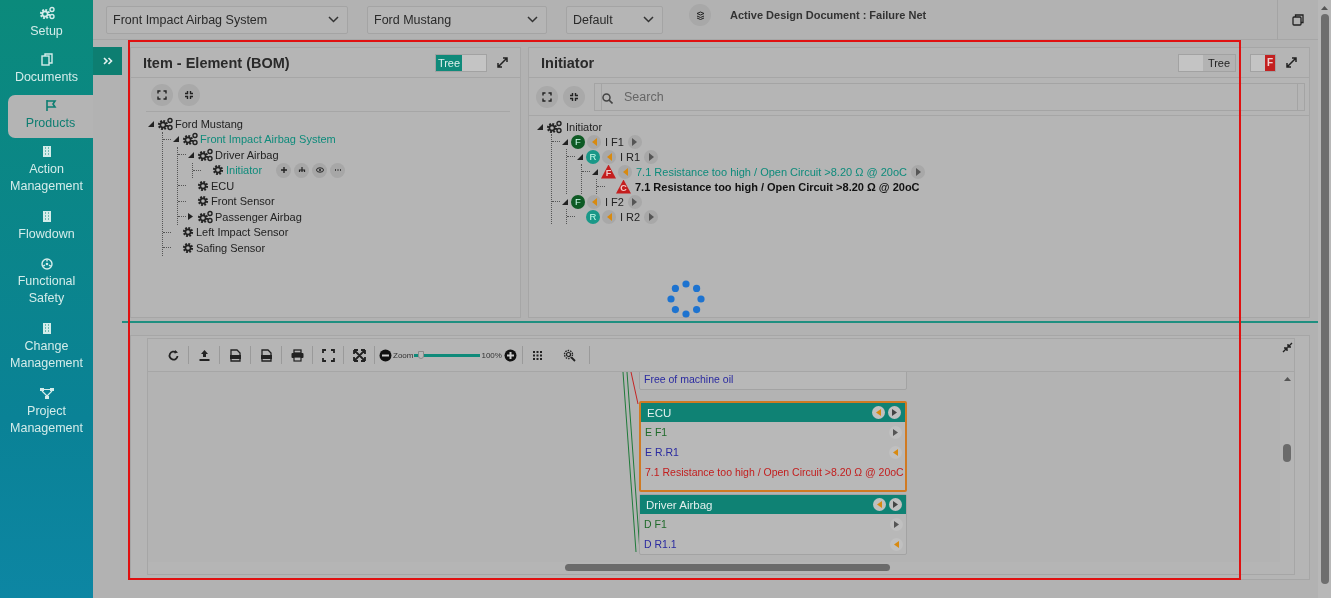 The image size is (1331, 598). Describe the element at coordinates (689, 379) in the screenshot. I see `card-row-text: Free of machine oil` at that location.